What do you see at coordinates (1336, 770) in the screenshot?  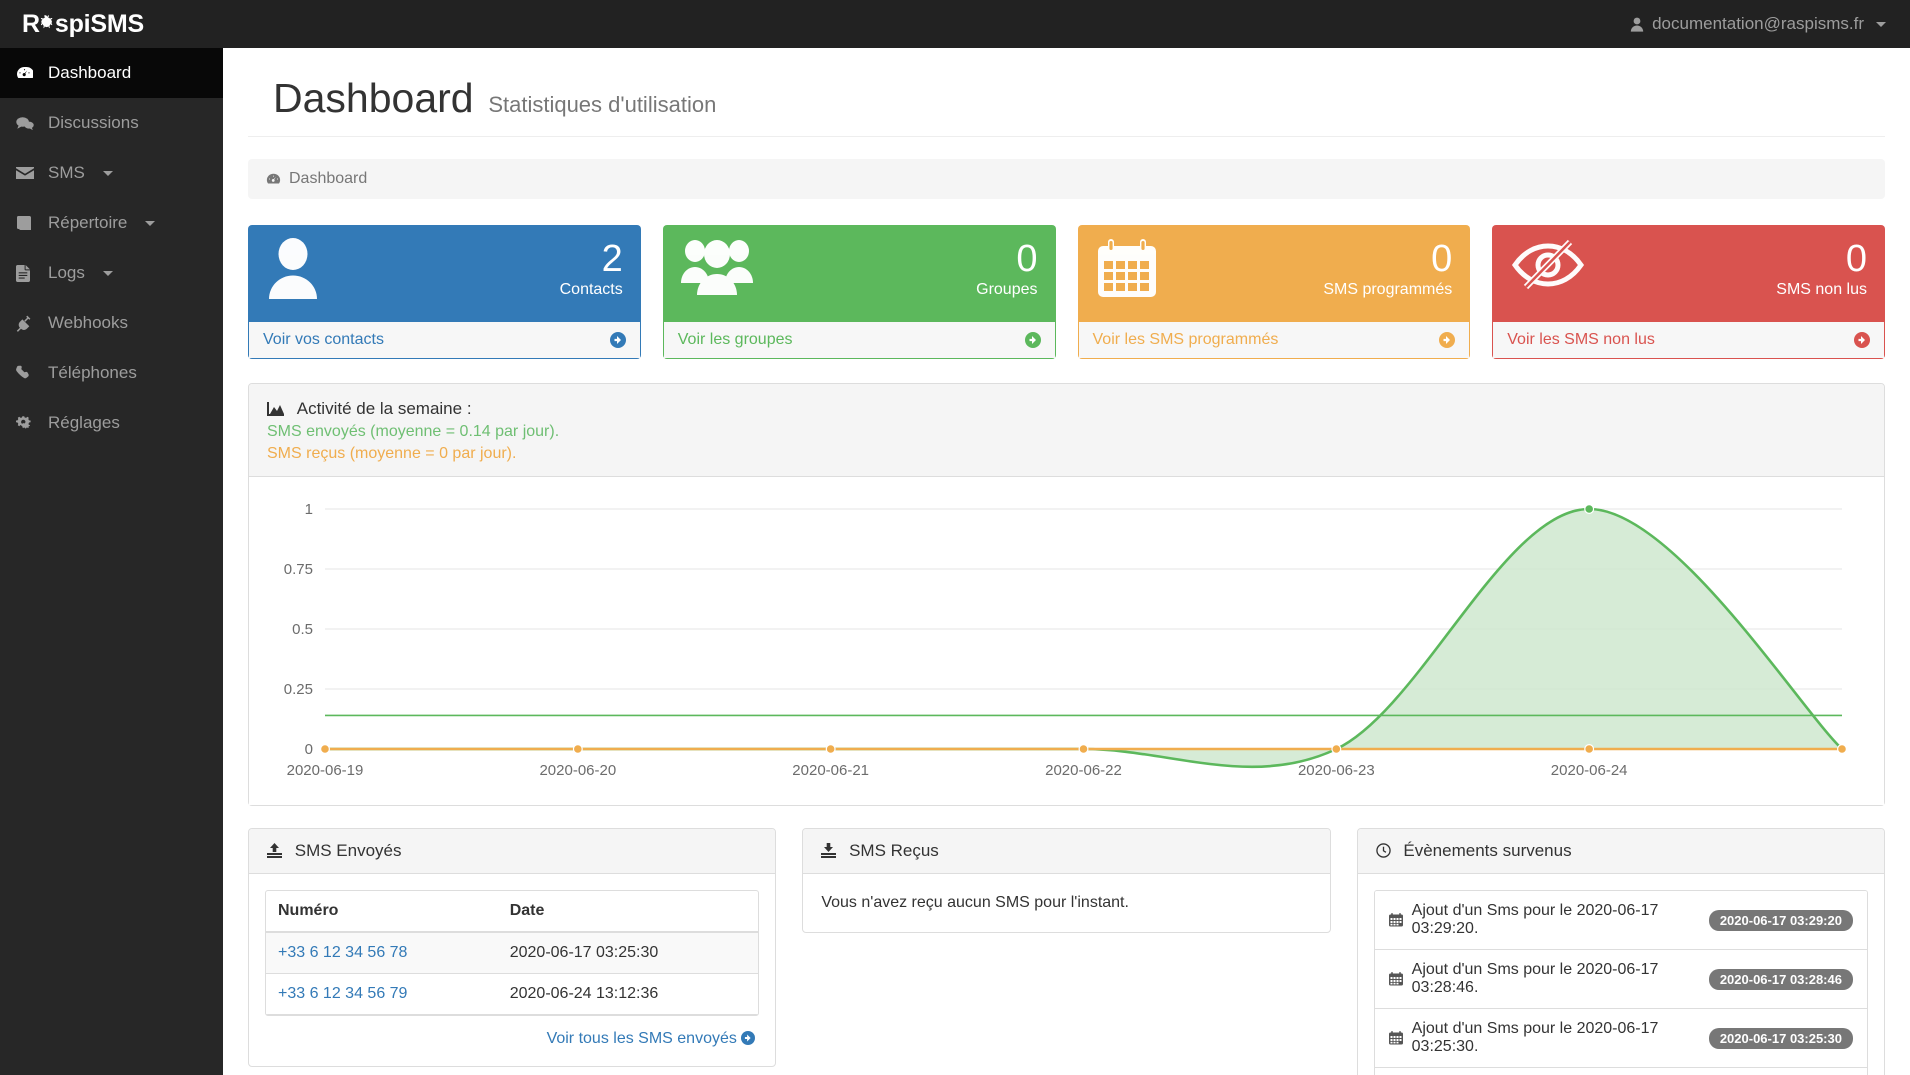 I see `x-axis-tick-label: 2020-06-23` at bounding box center [1336, 770].